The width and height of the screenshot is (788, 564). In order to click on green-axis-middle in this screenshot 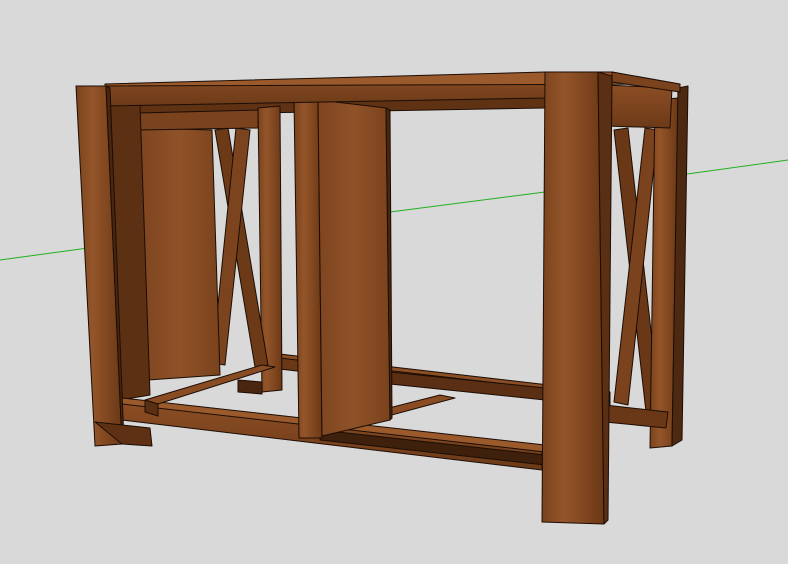, I will do `click(467, 202)`.